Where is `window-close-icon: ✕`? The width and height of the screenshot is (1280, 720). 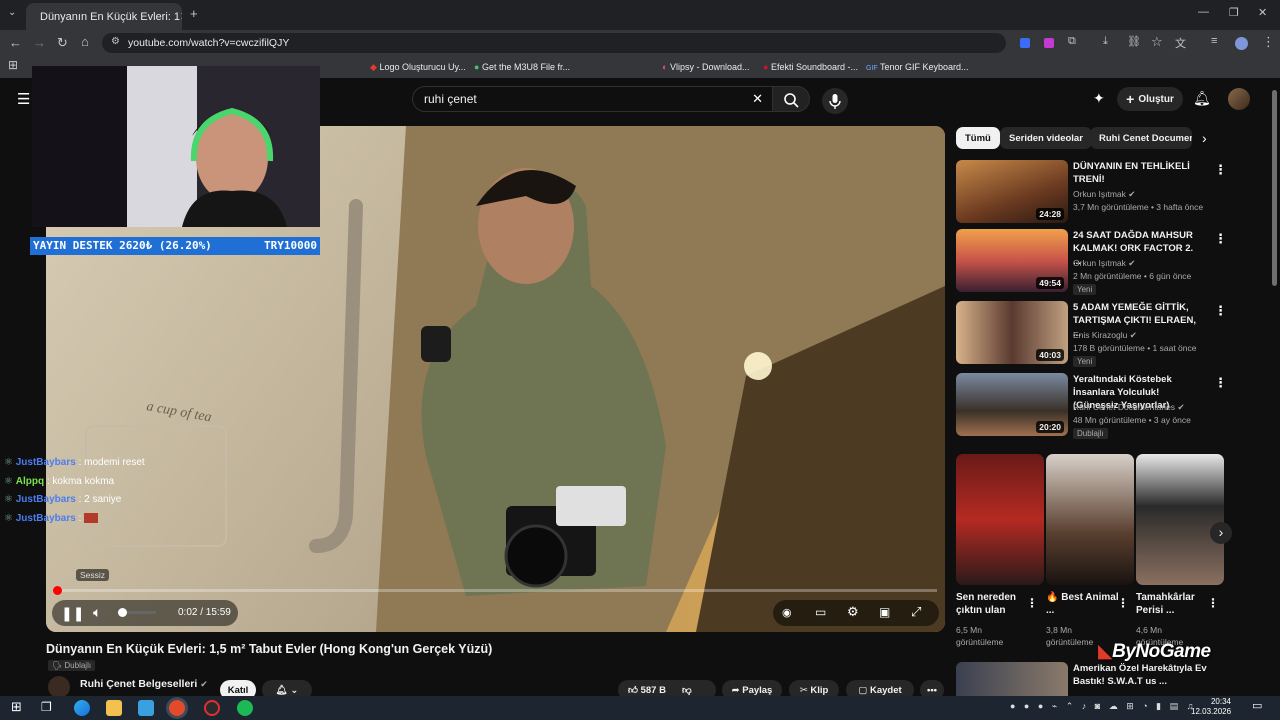
window-close-icon: ✕ is located at coordinates (1262, 12).